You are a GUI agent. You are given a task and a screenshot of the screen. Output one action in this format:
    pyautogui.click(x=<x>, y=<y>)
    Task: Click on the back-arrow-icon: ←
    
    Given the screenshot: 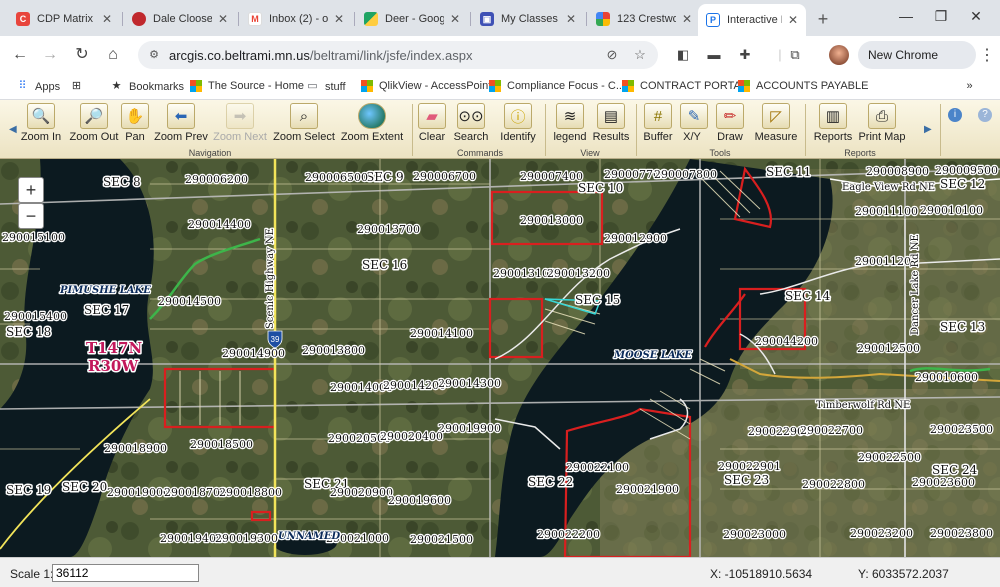 What is the action you would take?
    pyautogui.click(x=20, y=55)
    